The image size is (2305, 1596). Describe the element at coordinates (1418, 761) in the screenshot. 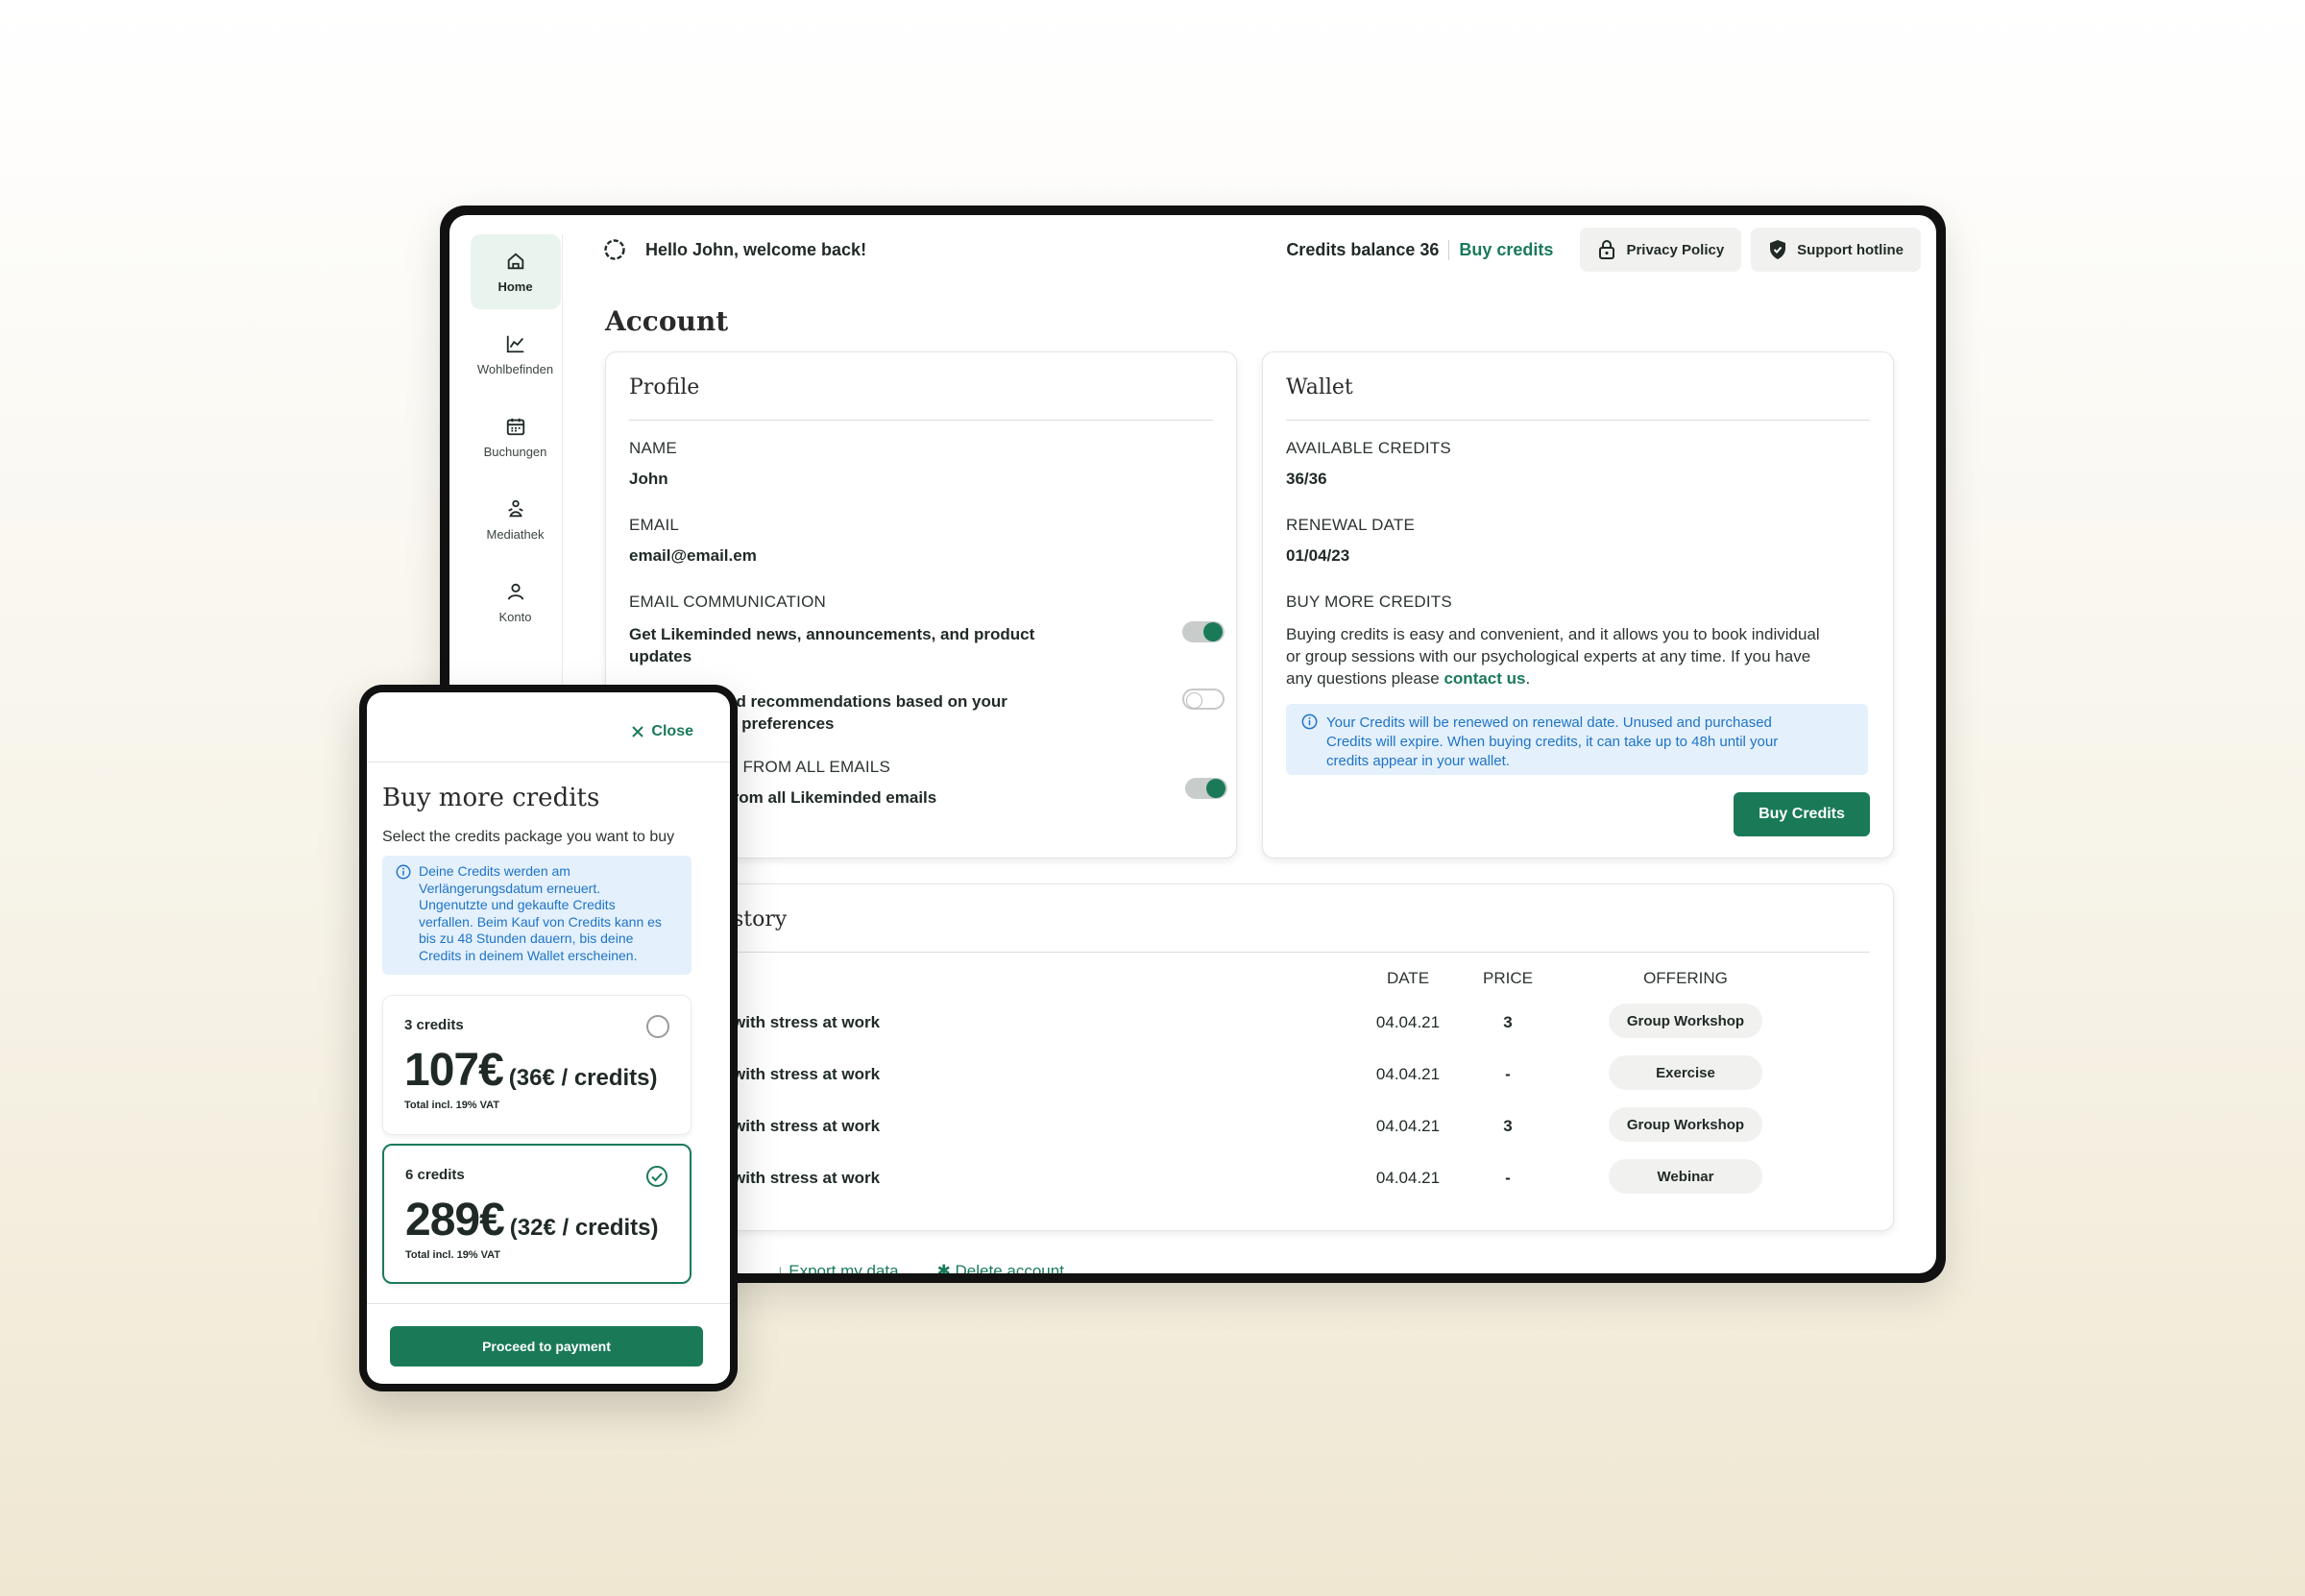

I see `renewal-info-line3: credits appear in your wallet.` at that location.